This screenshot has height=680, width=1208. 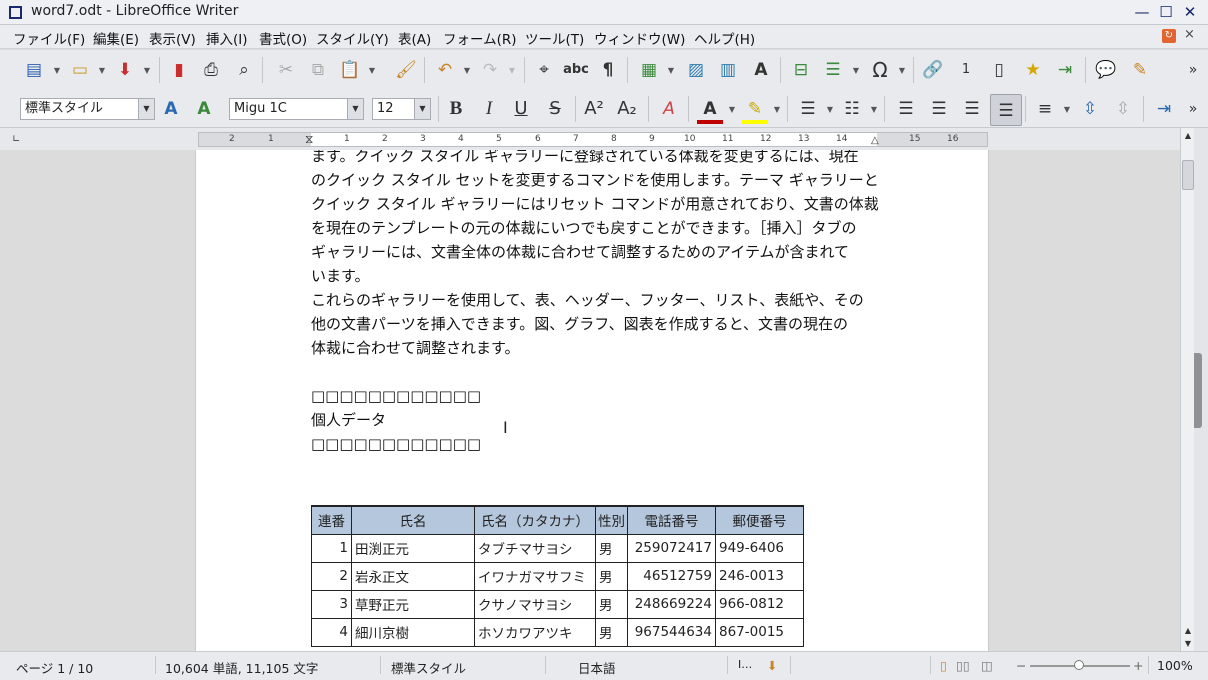 What do you see at coordinates (1065, 70) in the screenshot?
I see `cross-reference-icon: ⇥` at bounding box center [1065, 70].